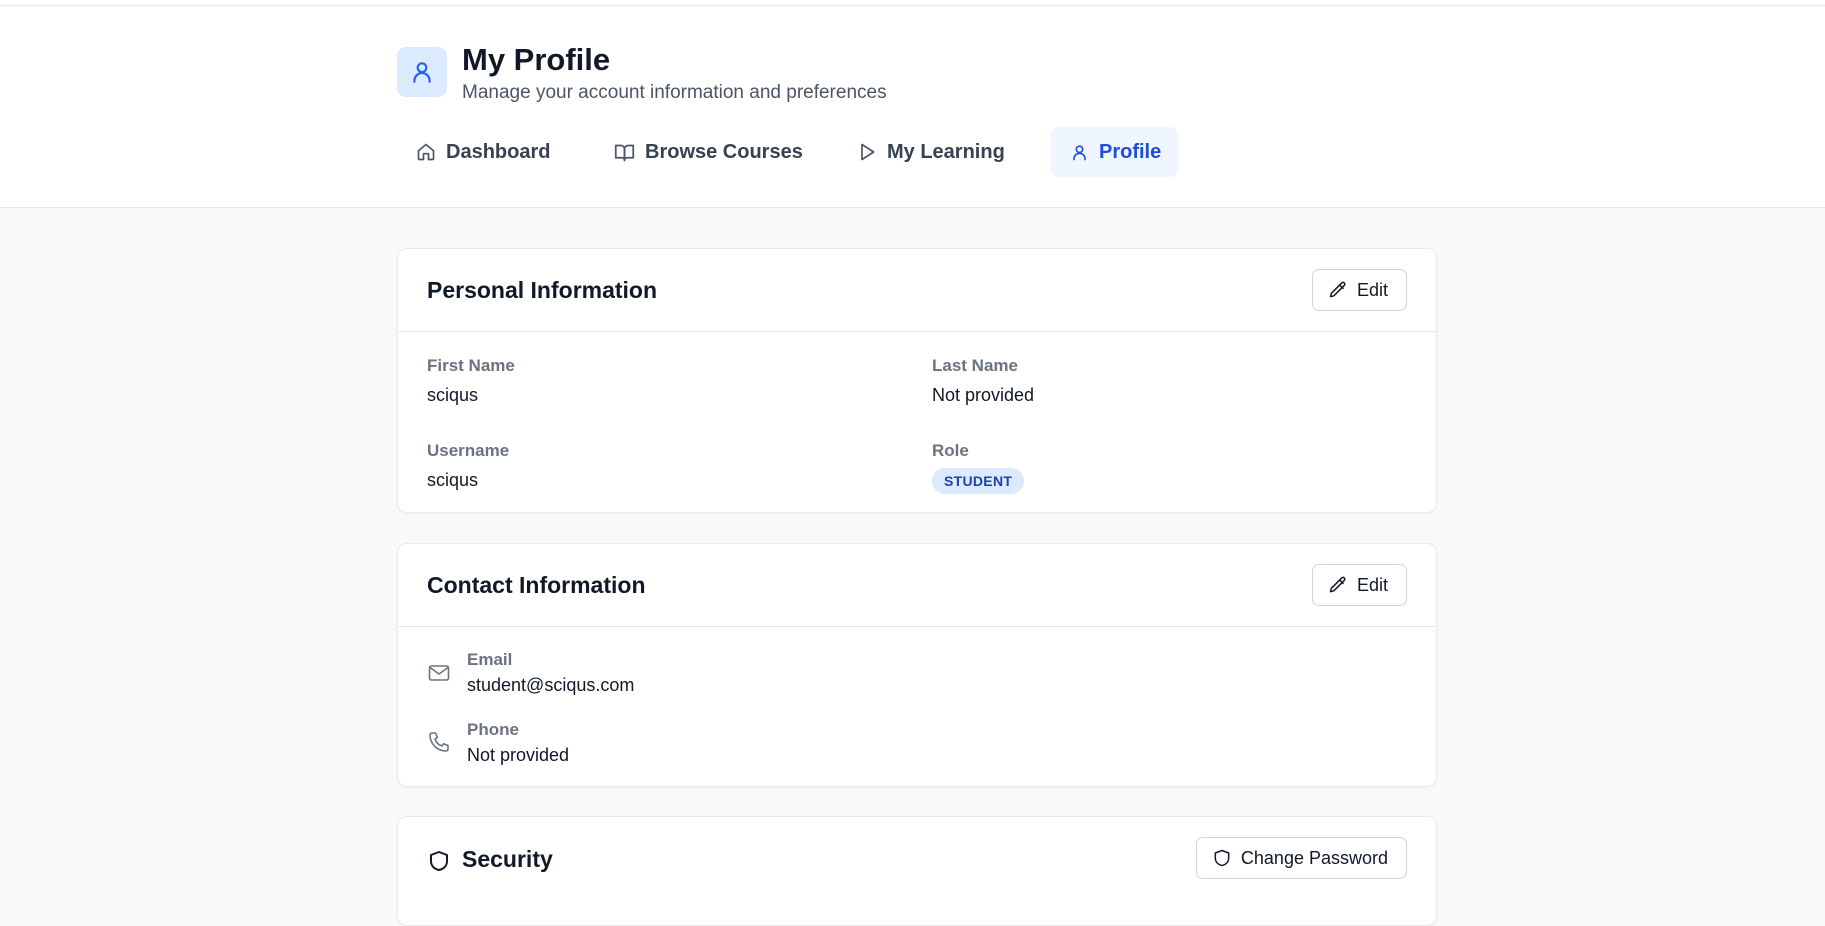  Describe the element at coordinates (912, 3) in the screenshot. I see `top-strip` at that location.